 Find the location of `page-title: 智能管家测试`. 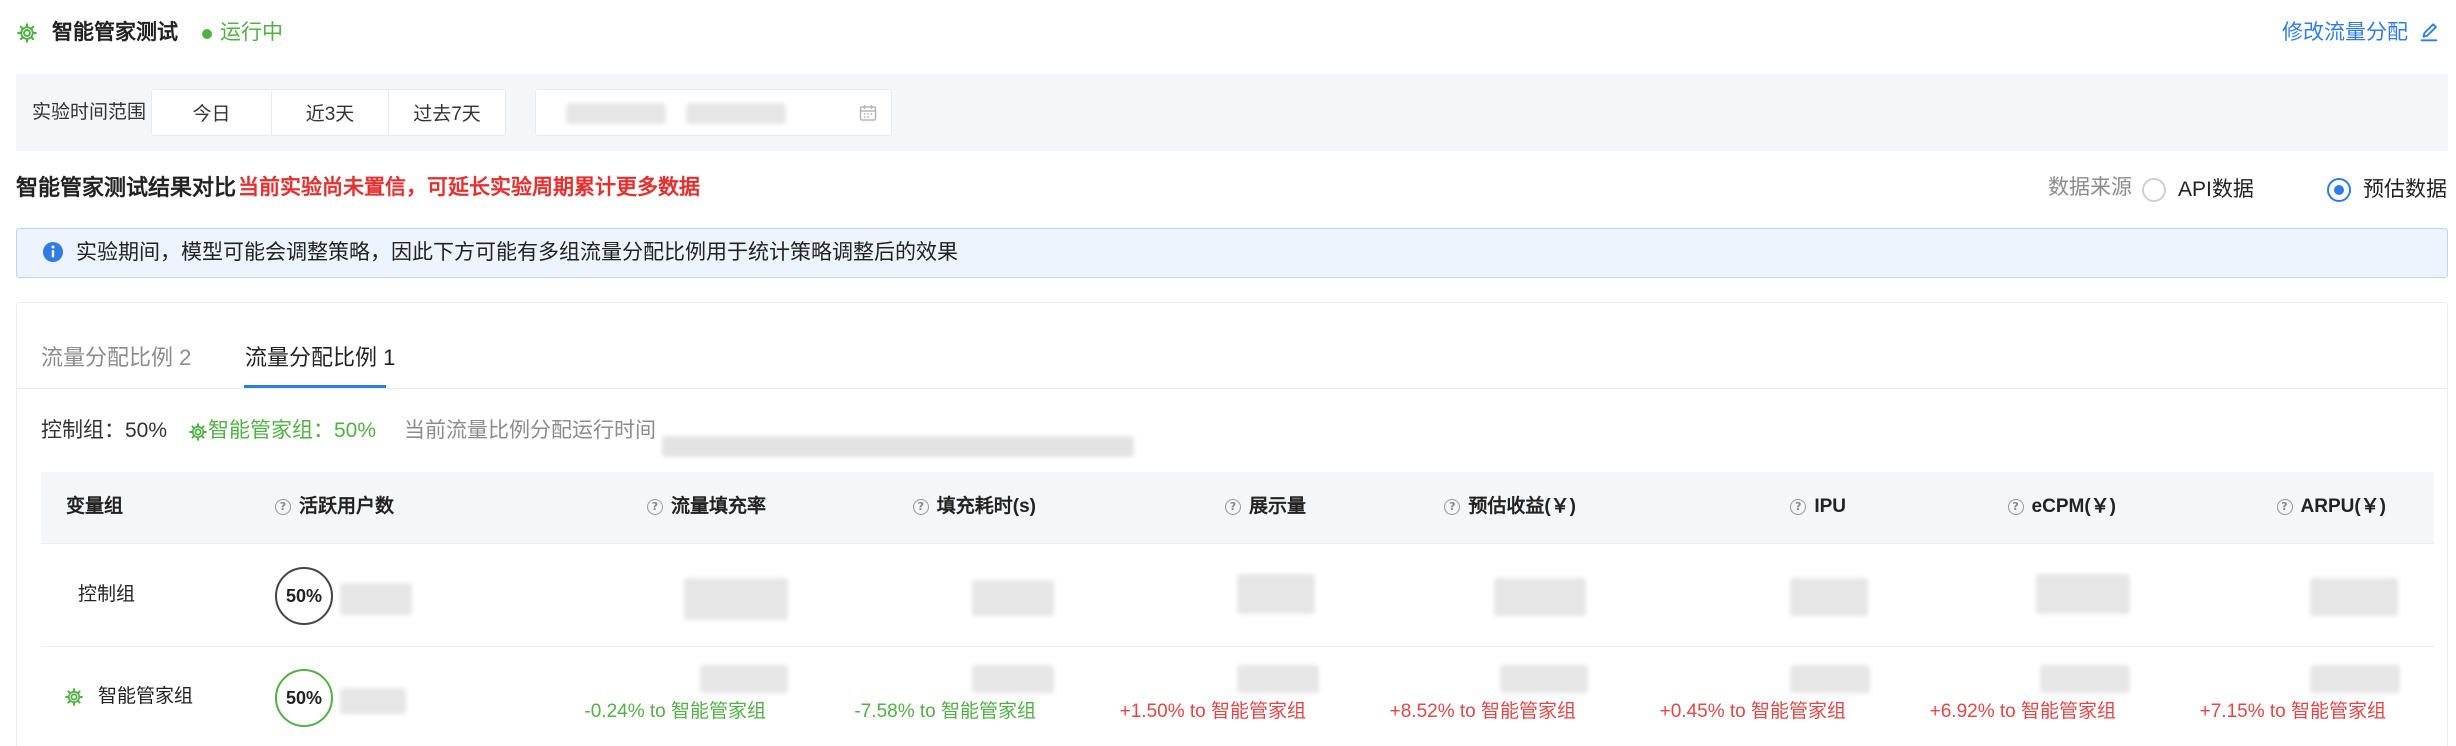

page-title: 智能管家测试 is located at coordinates (115, 32).